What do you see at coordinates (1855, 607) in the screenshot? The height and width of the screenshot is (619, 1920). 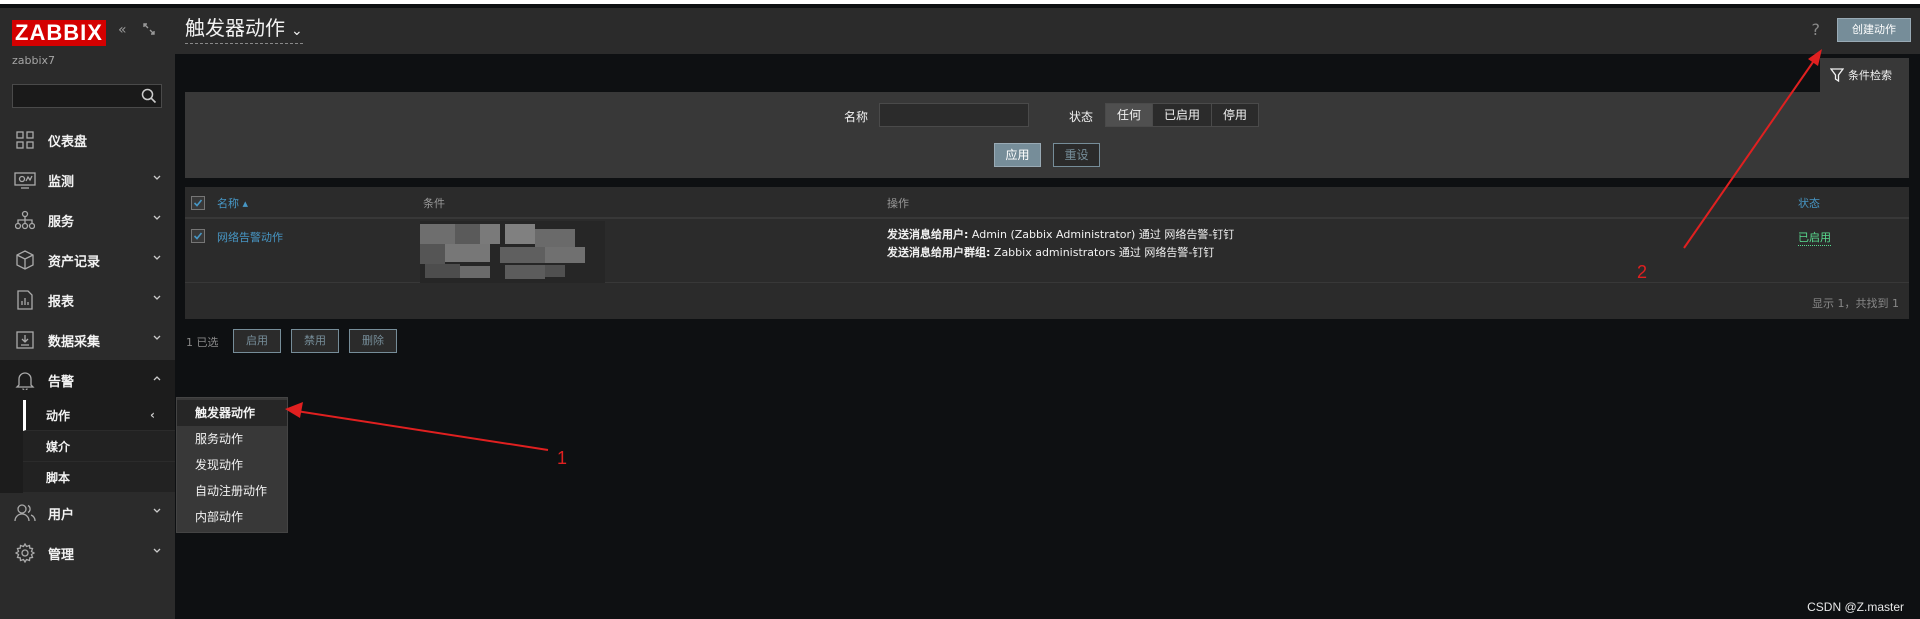 I see `watermark: CSDN @Z.master` at bounding box center [1855, 607].